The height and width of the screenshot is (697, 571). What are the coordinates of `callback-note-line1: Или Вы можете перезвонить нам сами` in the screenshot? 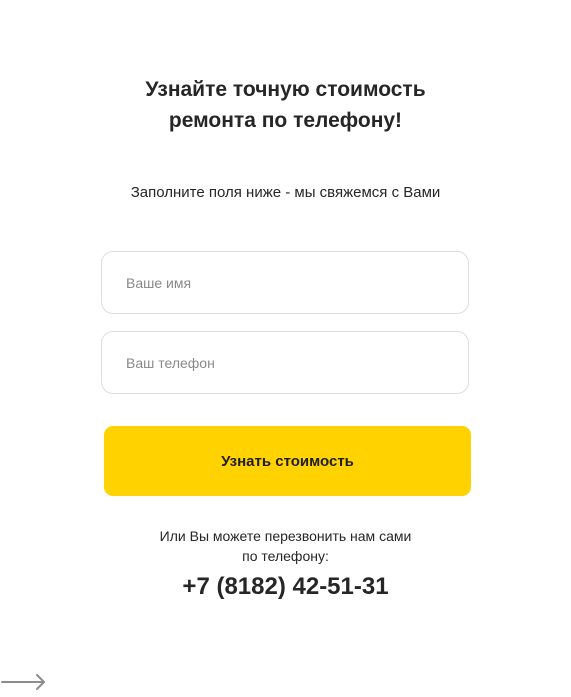 It's located at (285, 536).